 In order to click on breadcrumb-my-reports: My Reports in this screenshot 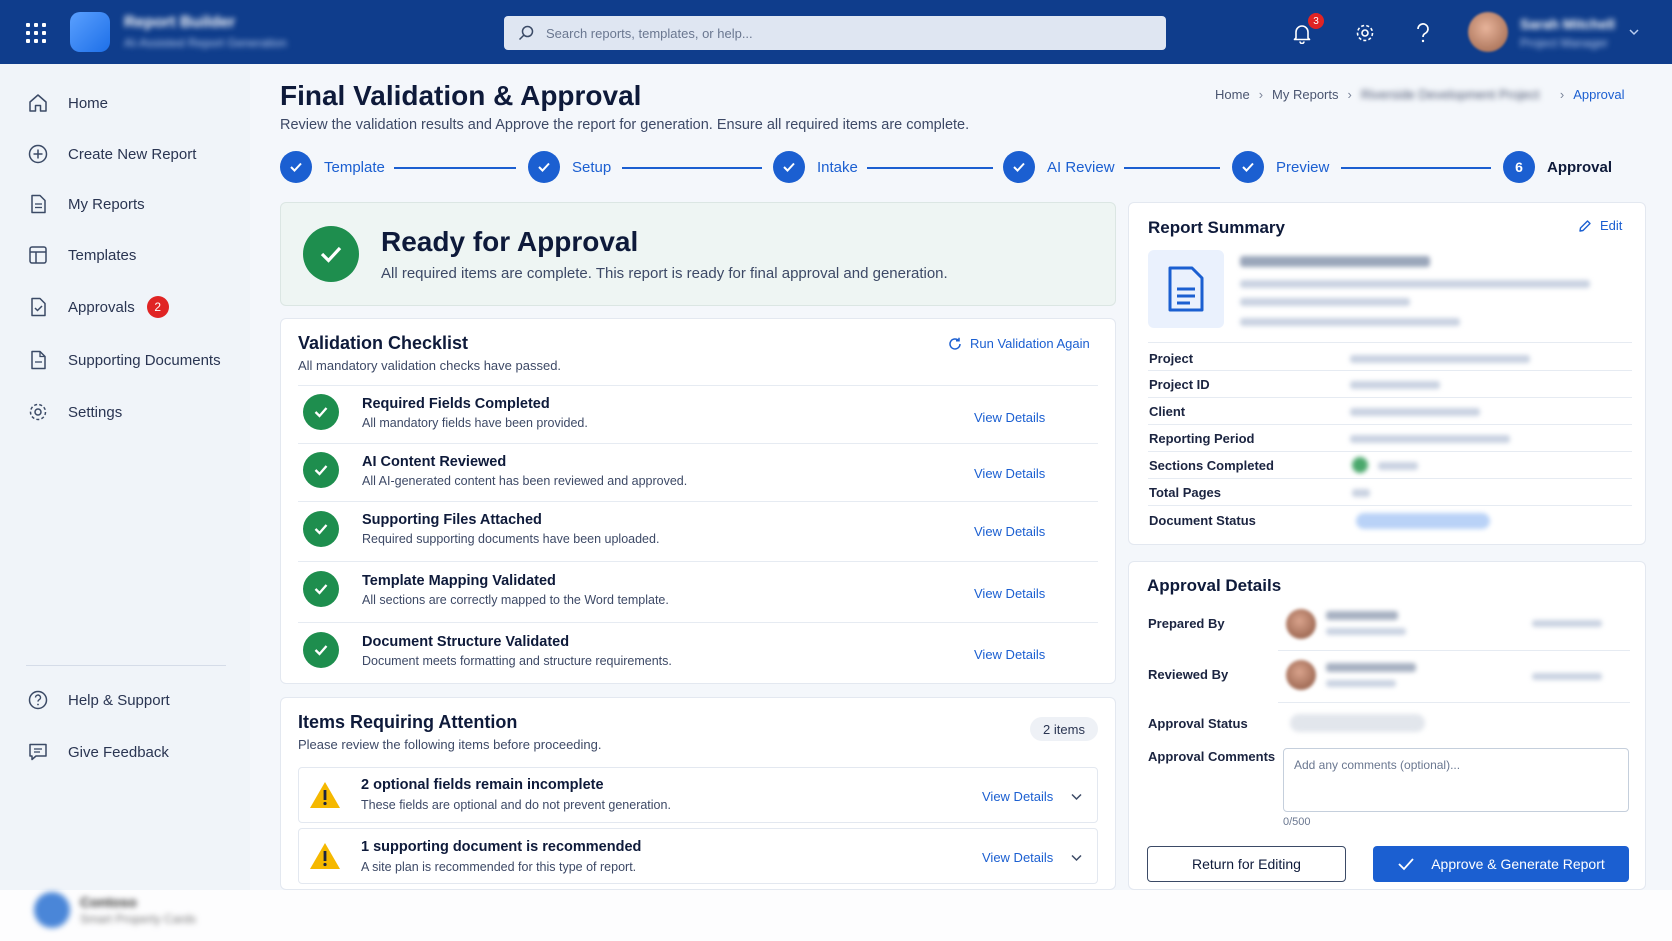, I will do `click(1305, 94)`.